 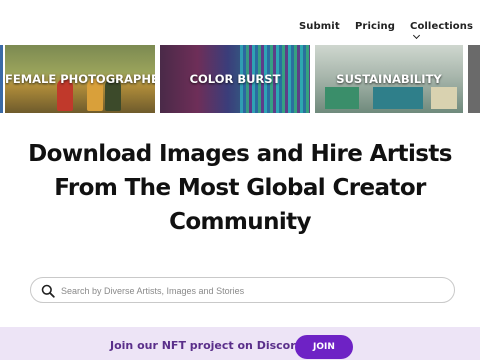 I want to click on collection-tile-color-burst: COLOR BURST, so click(x=235, y=79).